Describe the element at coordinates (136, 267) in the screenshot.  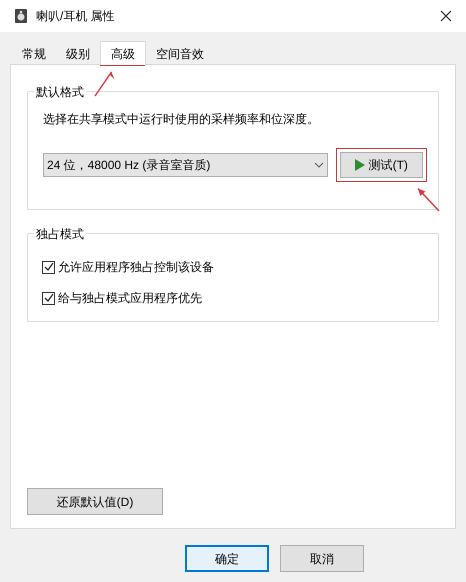
I see `checkbox-label: 允许应用程序独占控制该设备` at that location.